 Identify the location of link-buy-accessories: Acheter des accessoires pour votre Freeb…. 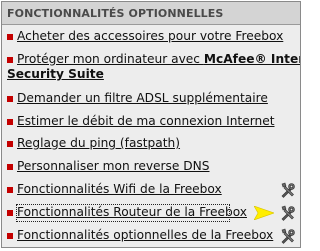
(150, 36).